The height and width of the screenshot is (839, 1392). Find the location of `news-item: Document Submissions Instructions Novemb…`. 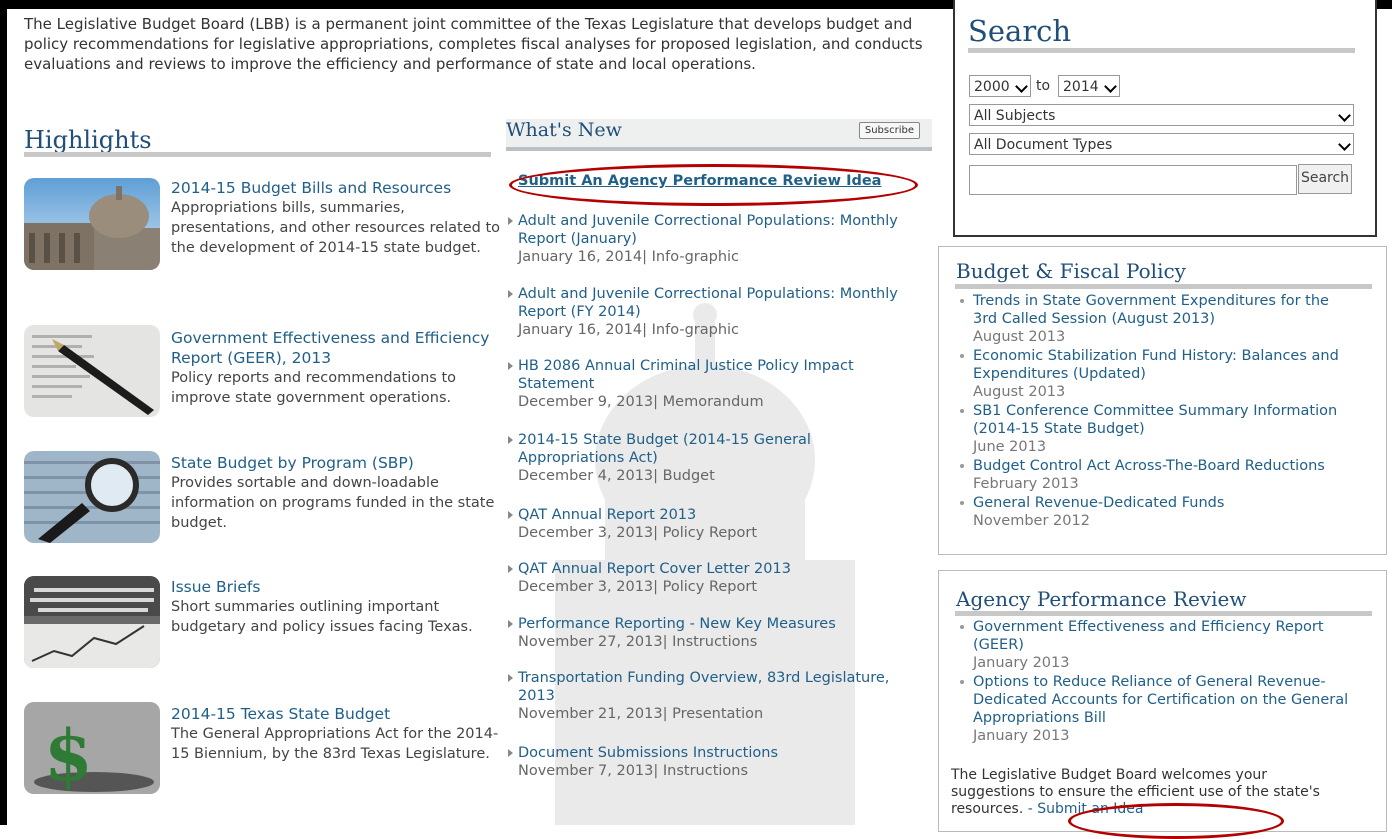

news-item: Document Submissions Instructions Novemb… is located at coordinates (708, 762).